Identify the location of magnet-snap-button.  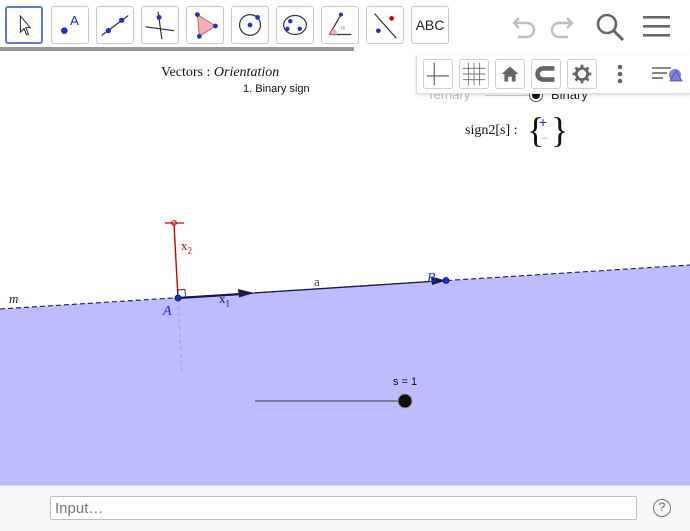
(546, 74).